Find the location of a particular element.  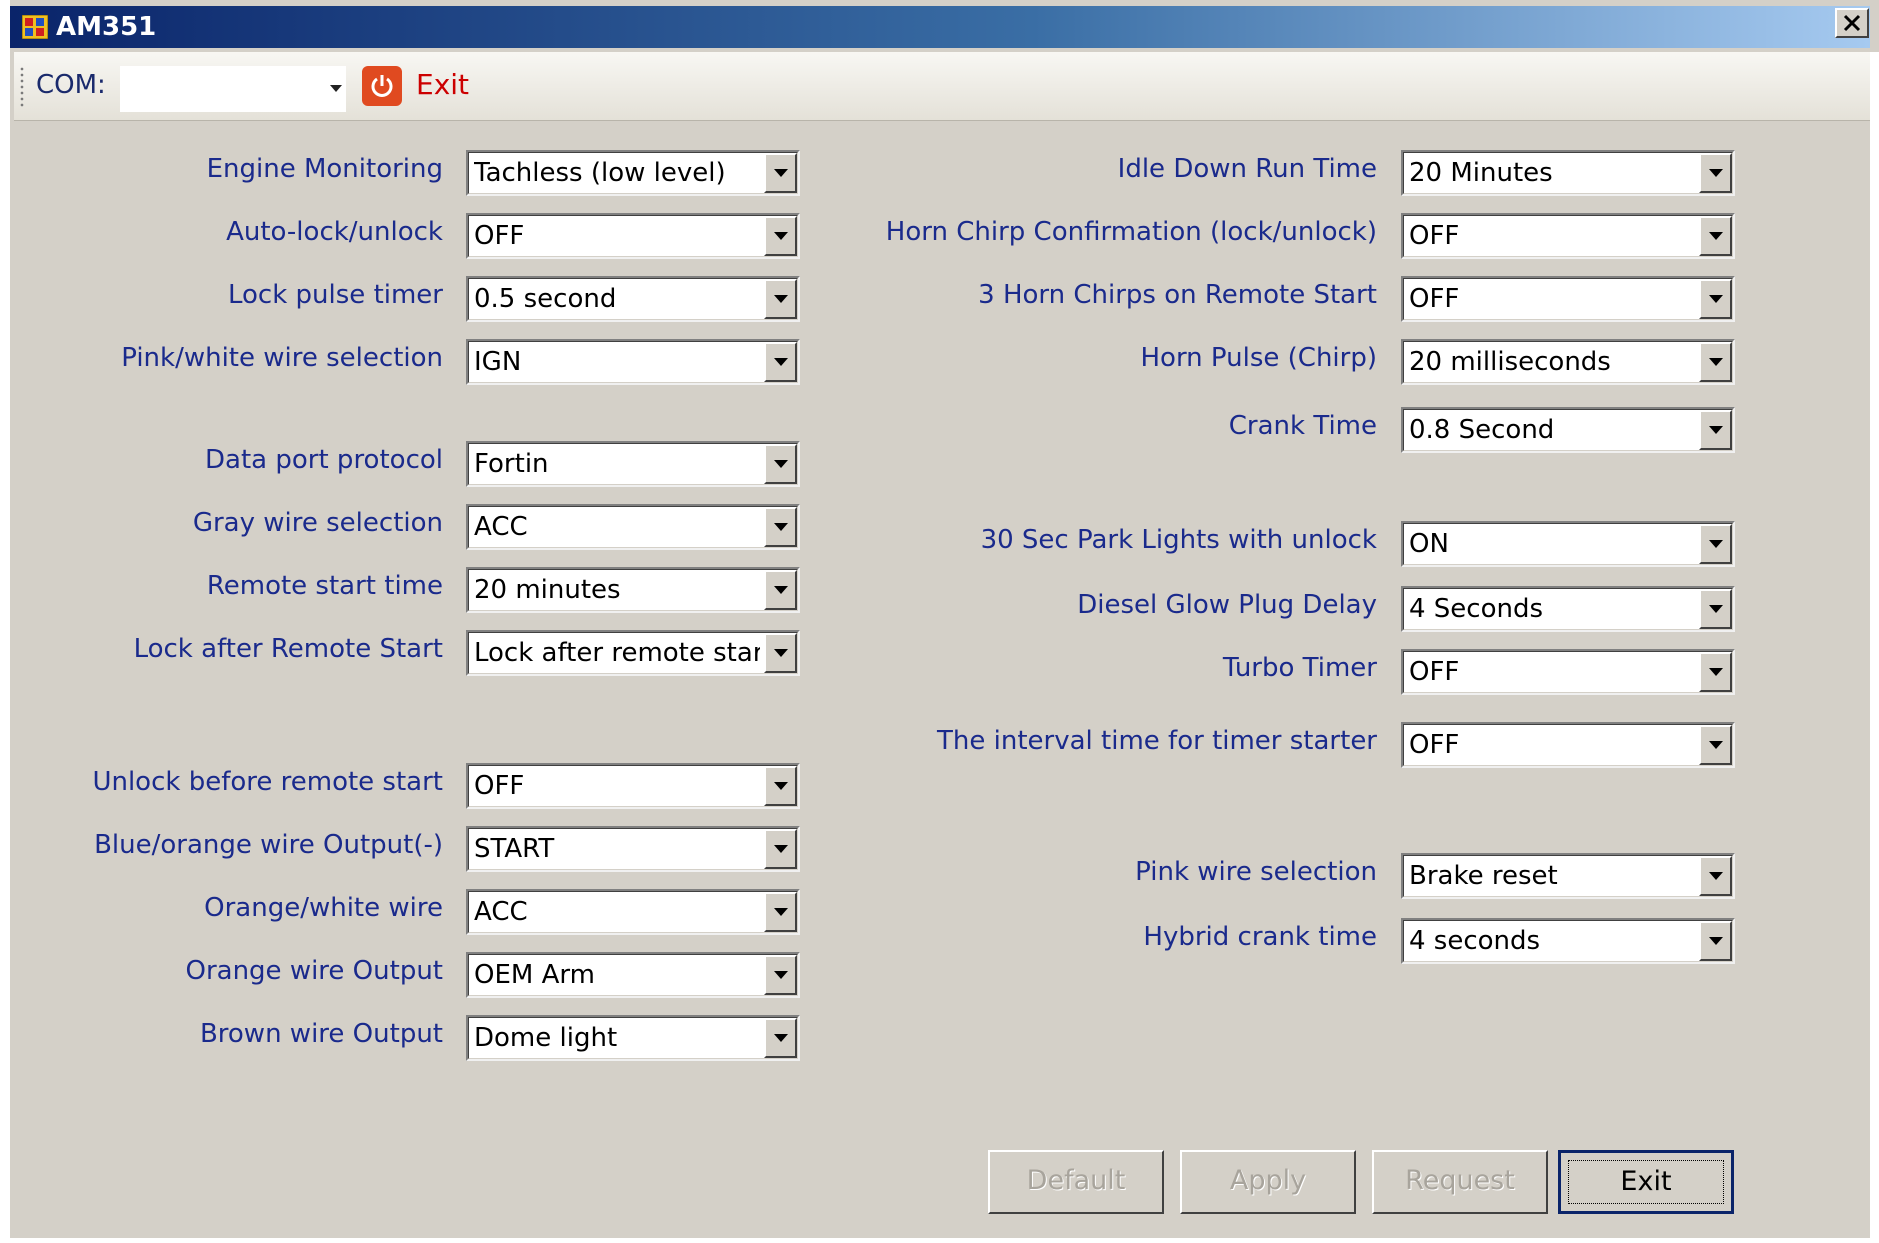

left-label-9: Blue/orange wire Output(-) is located at coordinates (268, 845).